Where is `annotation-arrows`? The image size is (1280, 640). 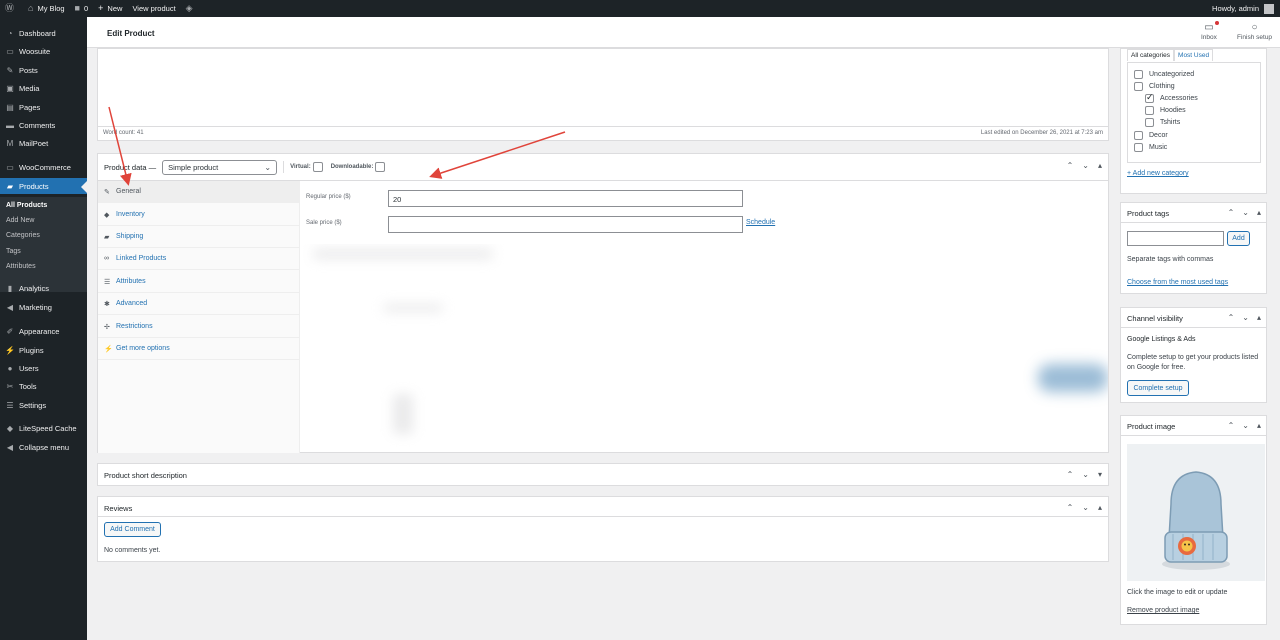 annotation-arrows is located at coordinates (337, 146).